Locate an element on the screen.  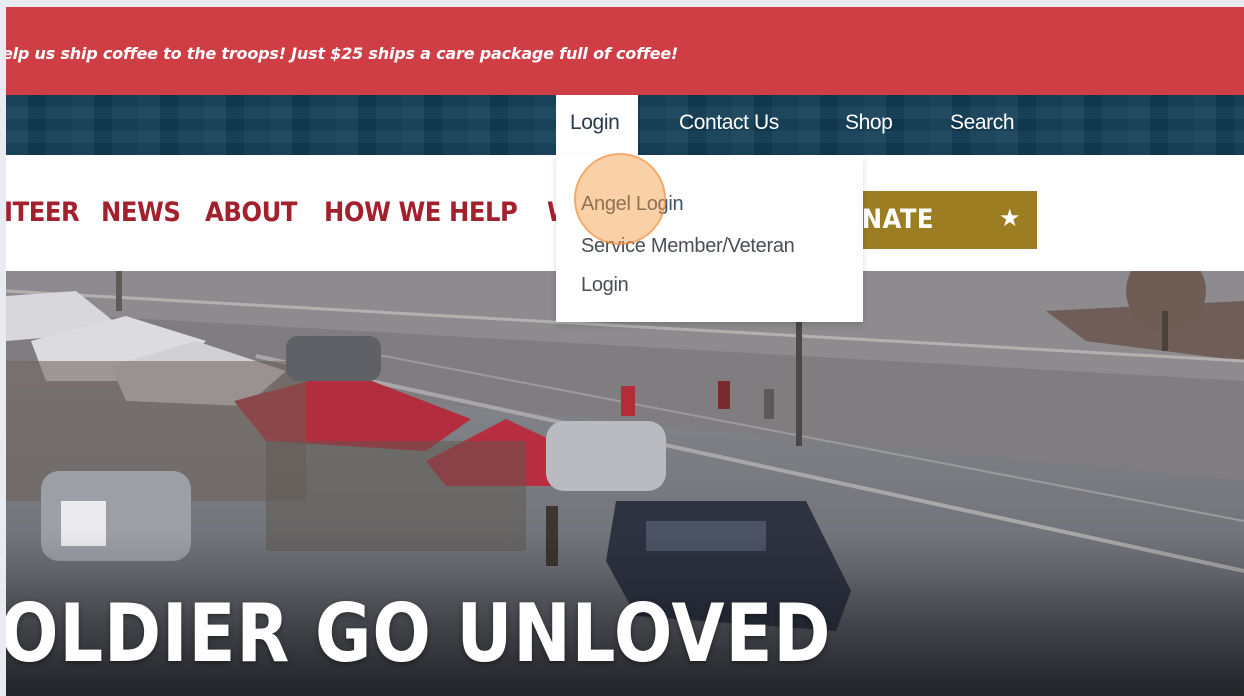
nav-how-we-help: HOW WE HELP is located at coordinates (421, 212).